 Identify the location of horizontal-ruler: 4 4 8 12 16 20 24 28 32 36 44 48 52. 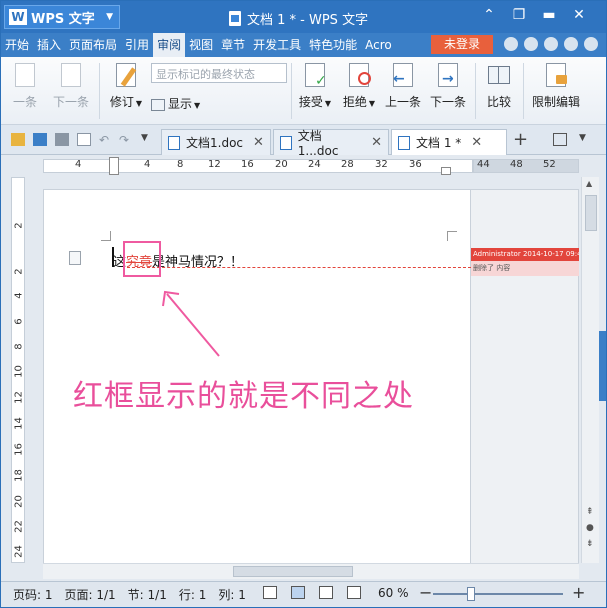
(303, 166).